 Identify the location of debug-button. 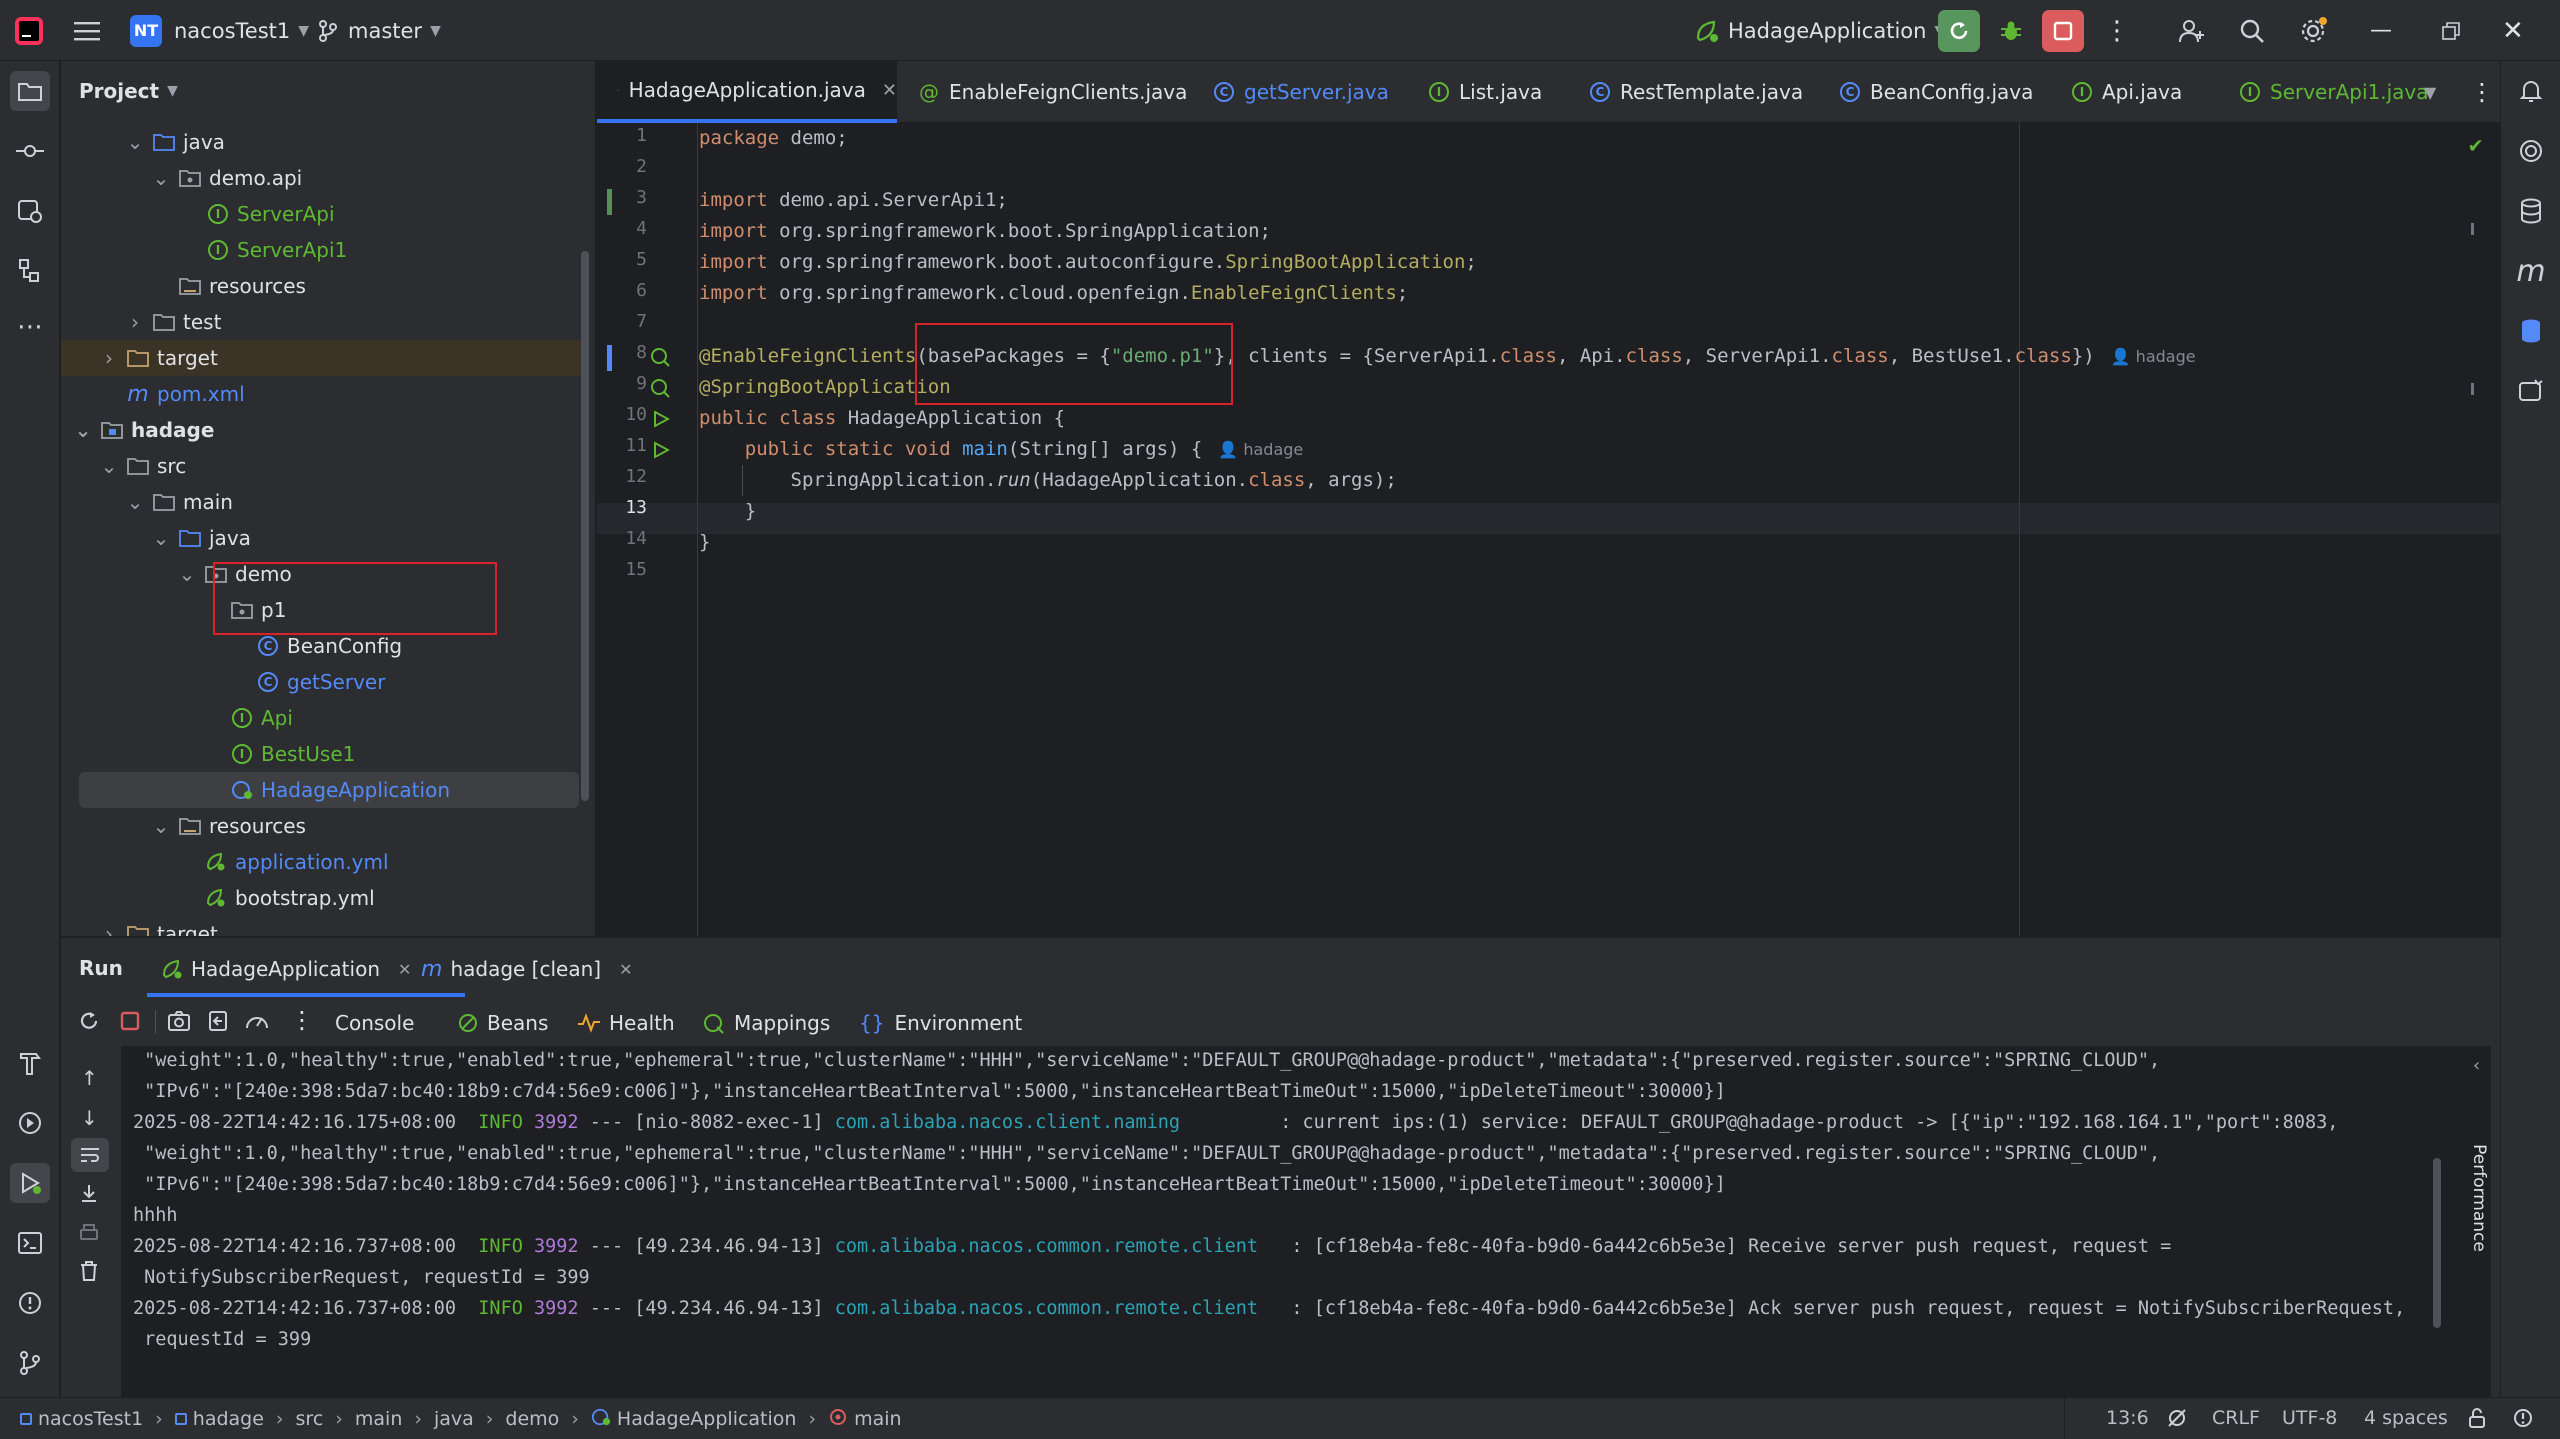
(2011, 31).